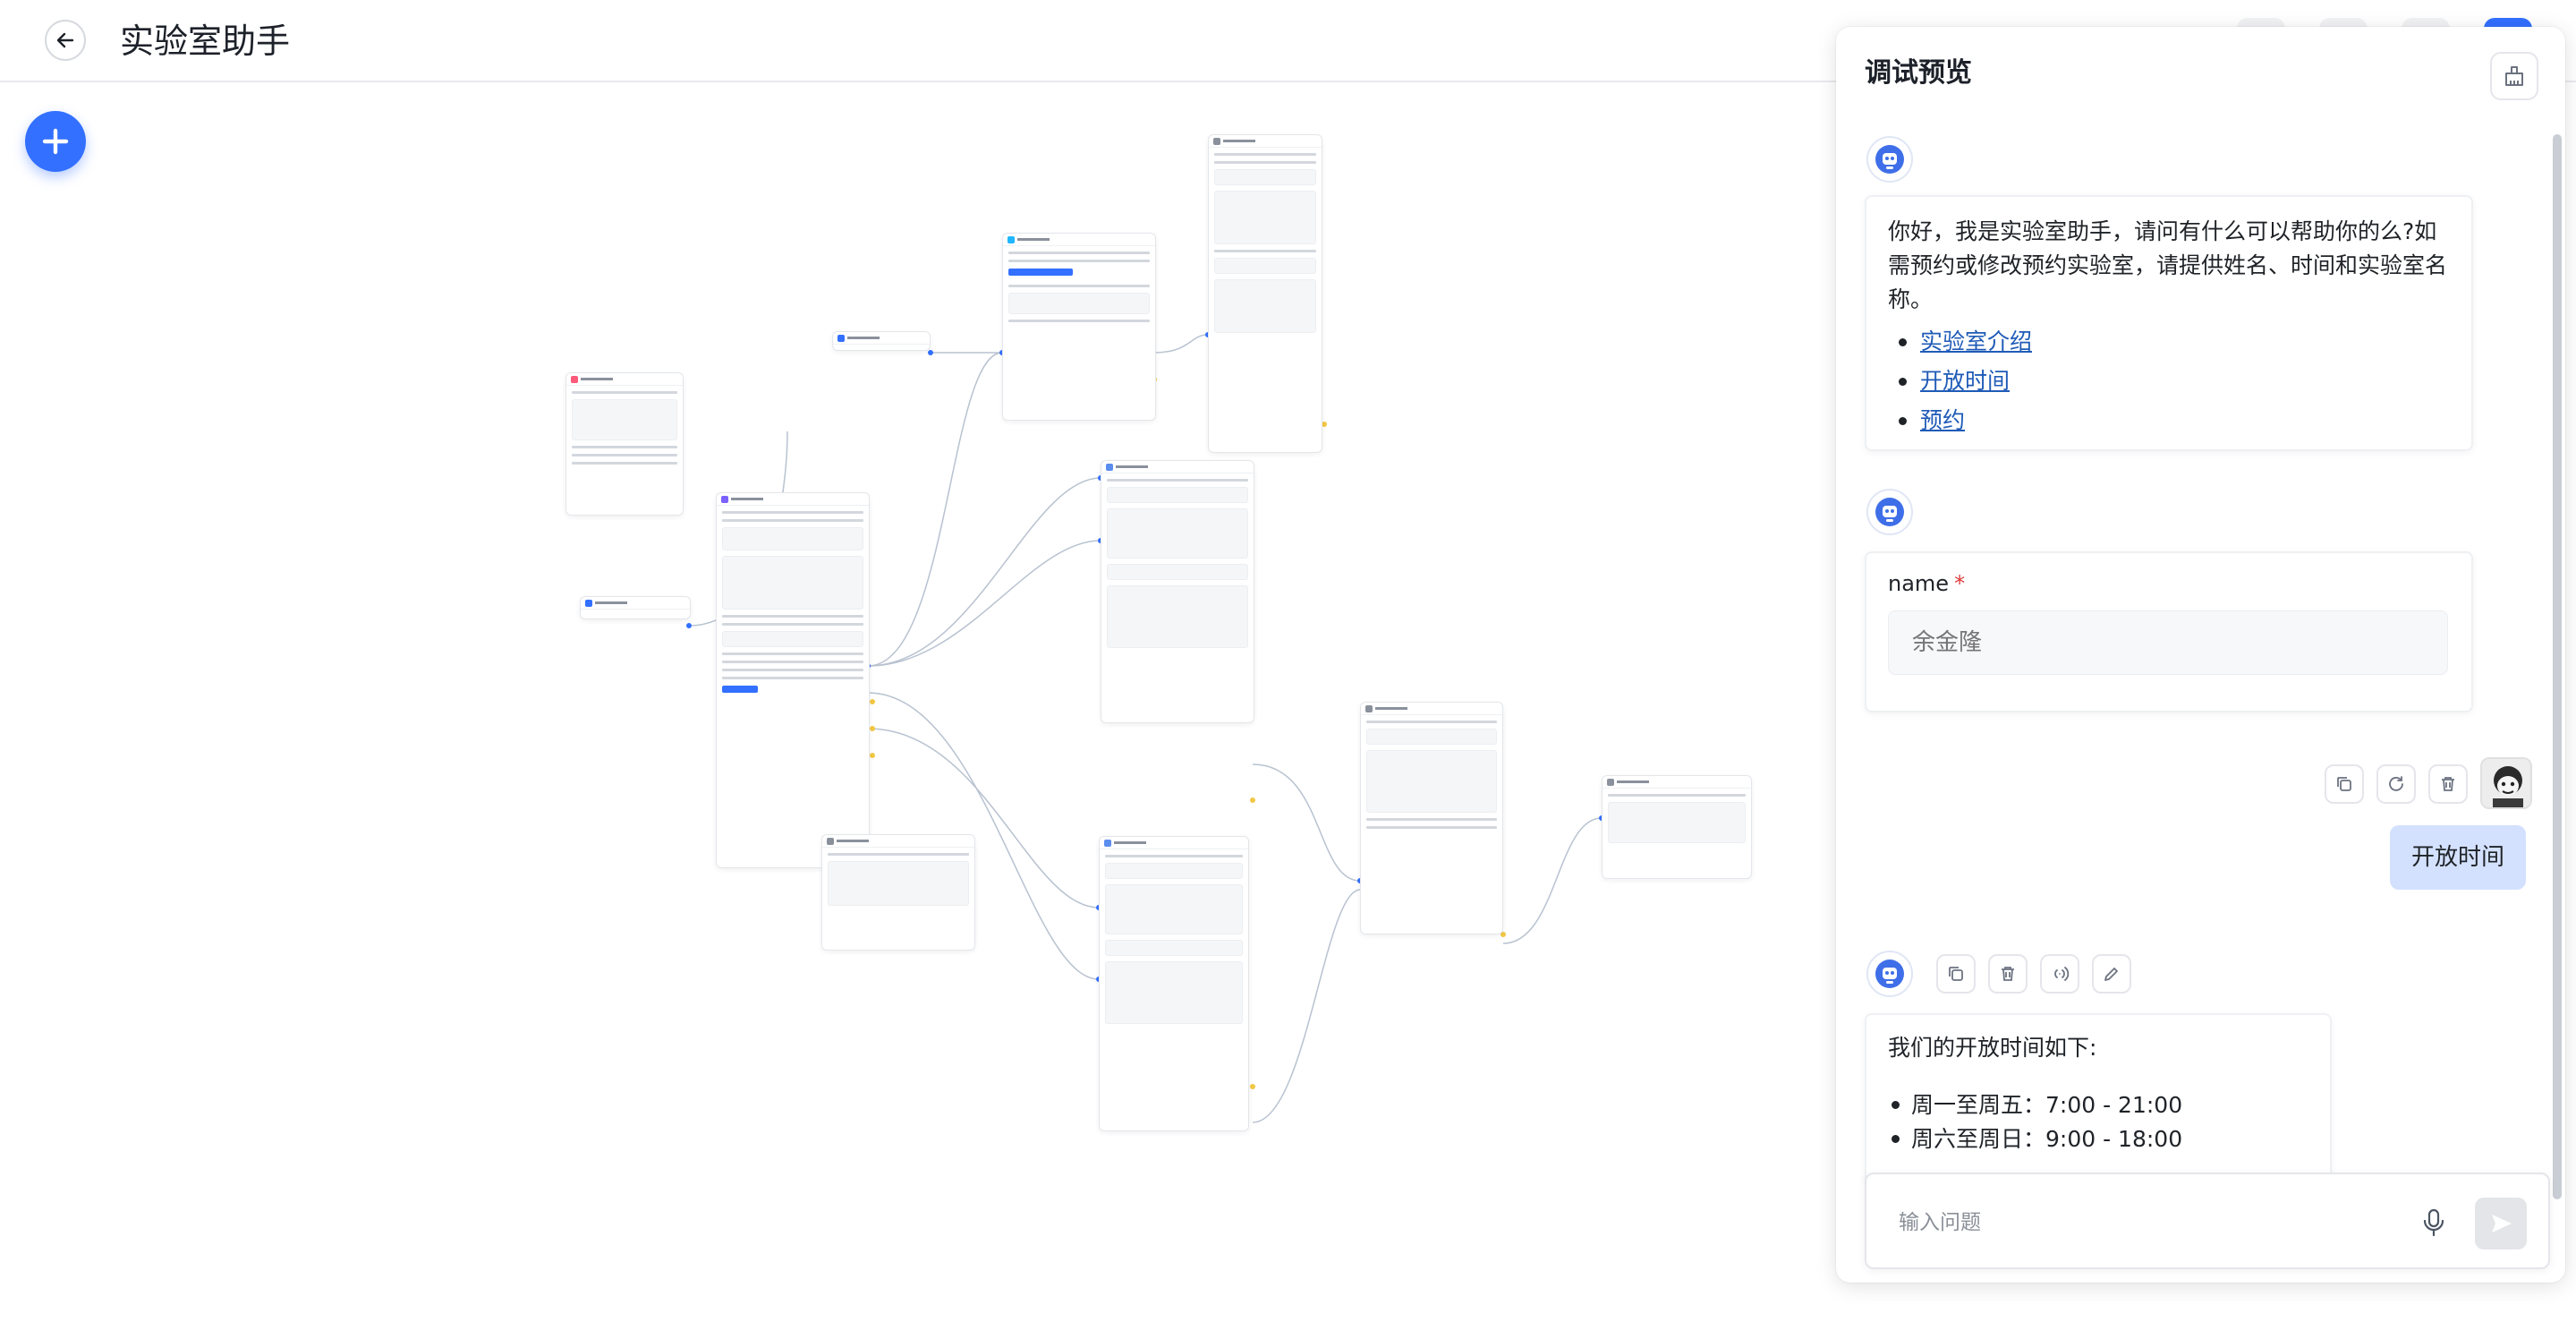 The height and width of the screenshot is (1322, 2576). I want to click on plus-icon, so click(55, 141).